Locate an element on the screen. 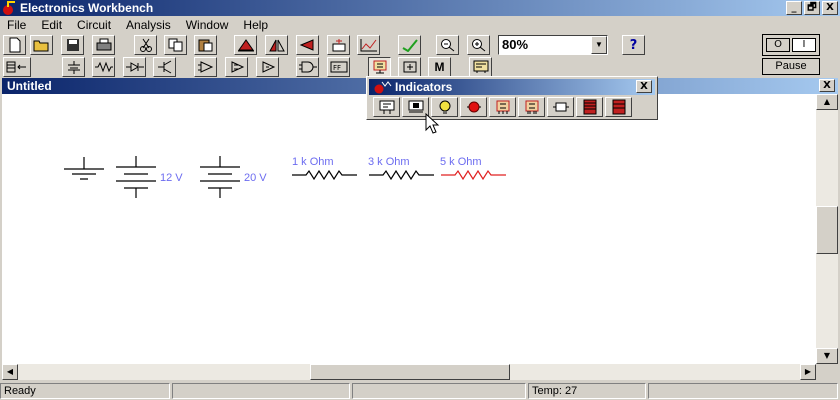 The width and height of the screenshot is (840, 400). indicators-button-row is located at coordinates (502, 107).